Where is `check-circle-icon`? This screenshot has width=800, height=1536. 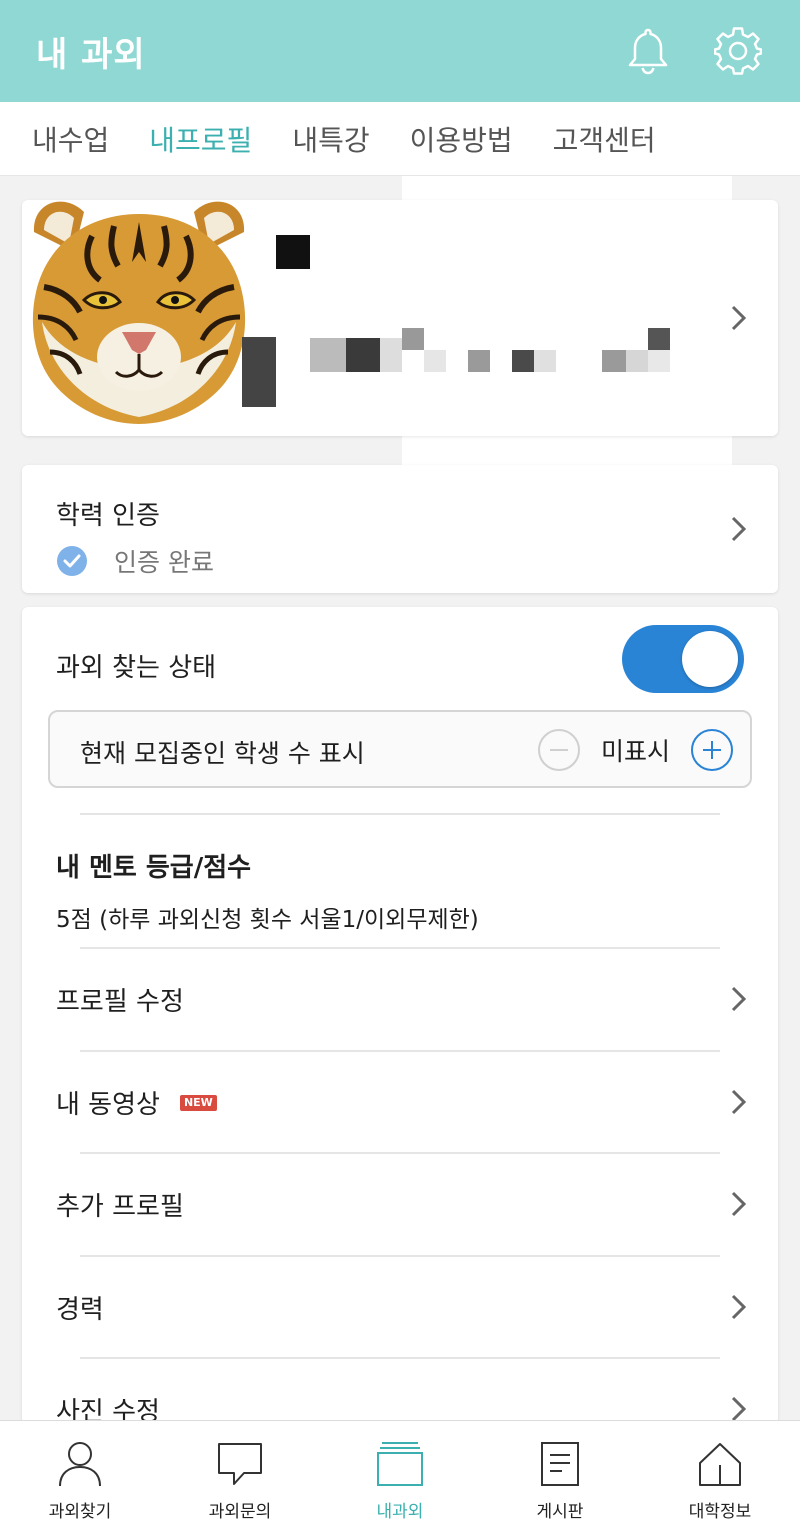
check-circle-icon is located at coordinates (72, 561).